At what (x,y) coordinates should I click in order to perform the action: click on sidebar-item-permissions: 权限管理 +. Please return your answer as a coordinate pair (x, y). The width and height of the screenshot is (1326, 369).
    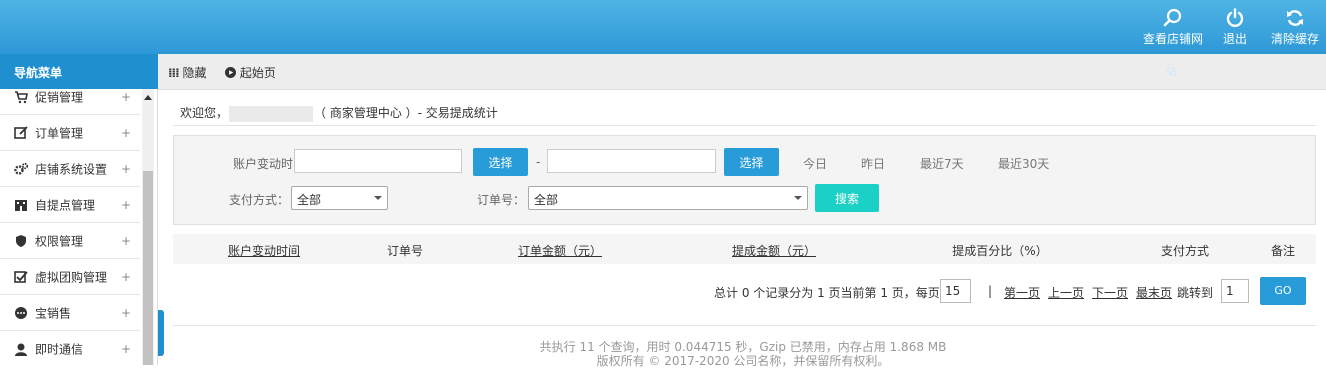
    Looking at the image, I should click on (70, 241).